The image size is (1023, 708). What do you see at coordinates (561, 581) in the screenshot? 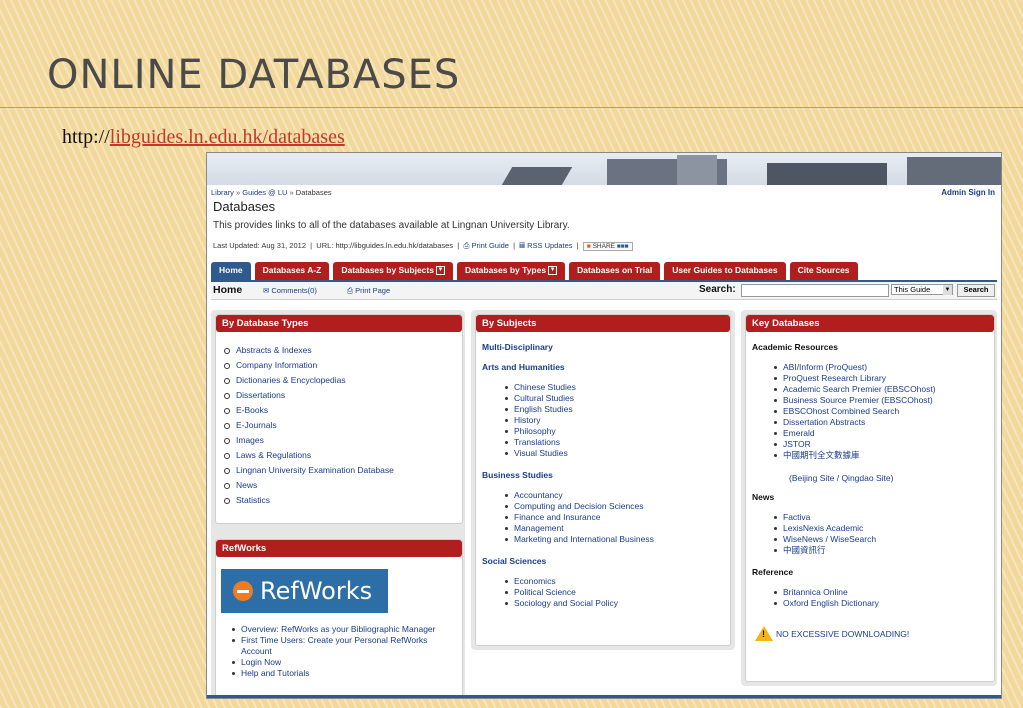
I see `list-item: Economics` at bounding box center [561, 581].